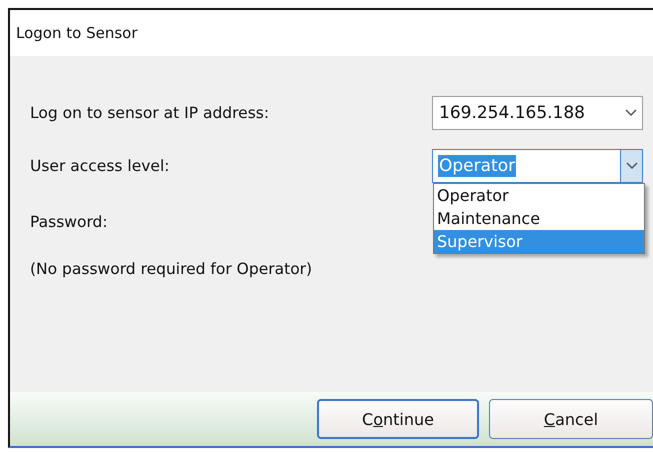 The image size is (653, 452). What do you see at coordinates (477, 166) in the screenshot?
I see `dropdown-value: Operator` at bounding box center [477, 166].